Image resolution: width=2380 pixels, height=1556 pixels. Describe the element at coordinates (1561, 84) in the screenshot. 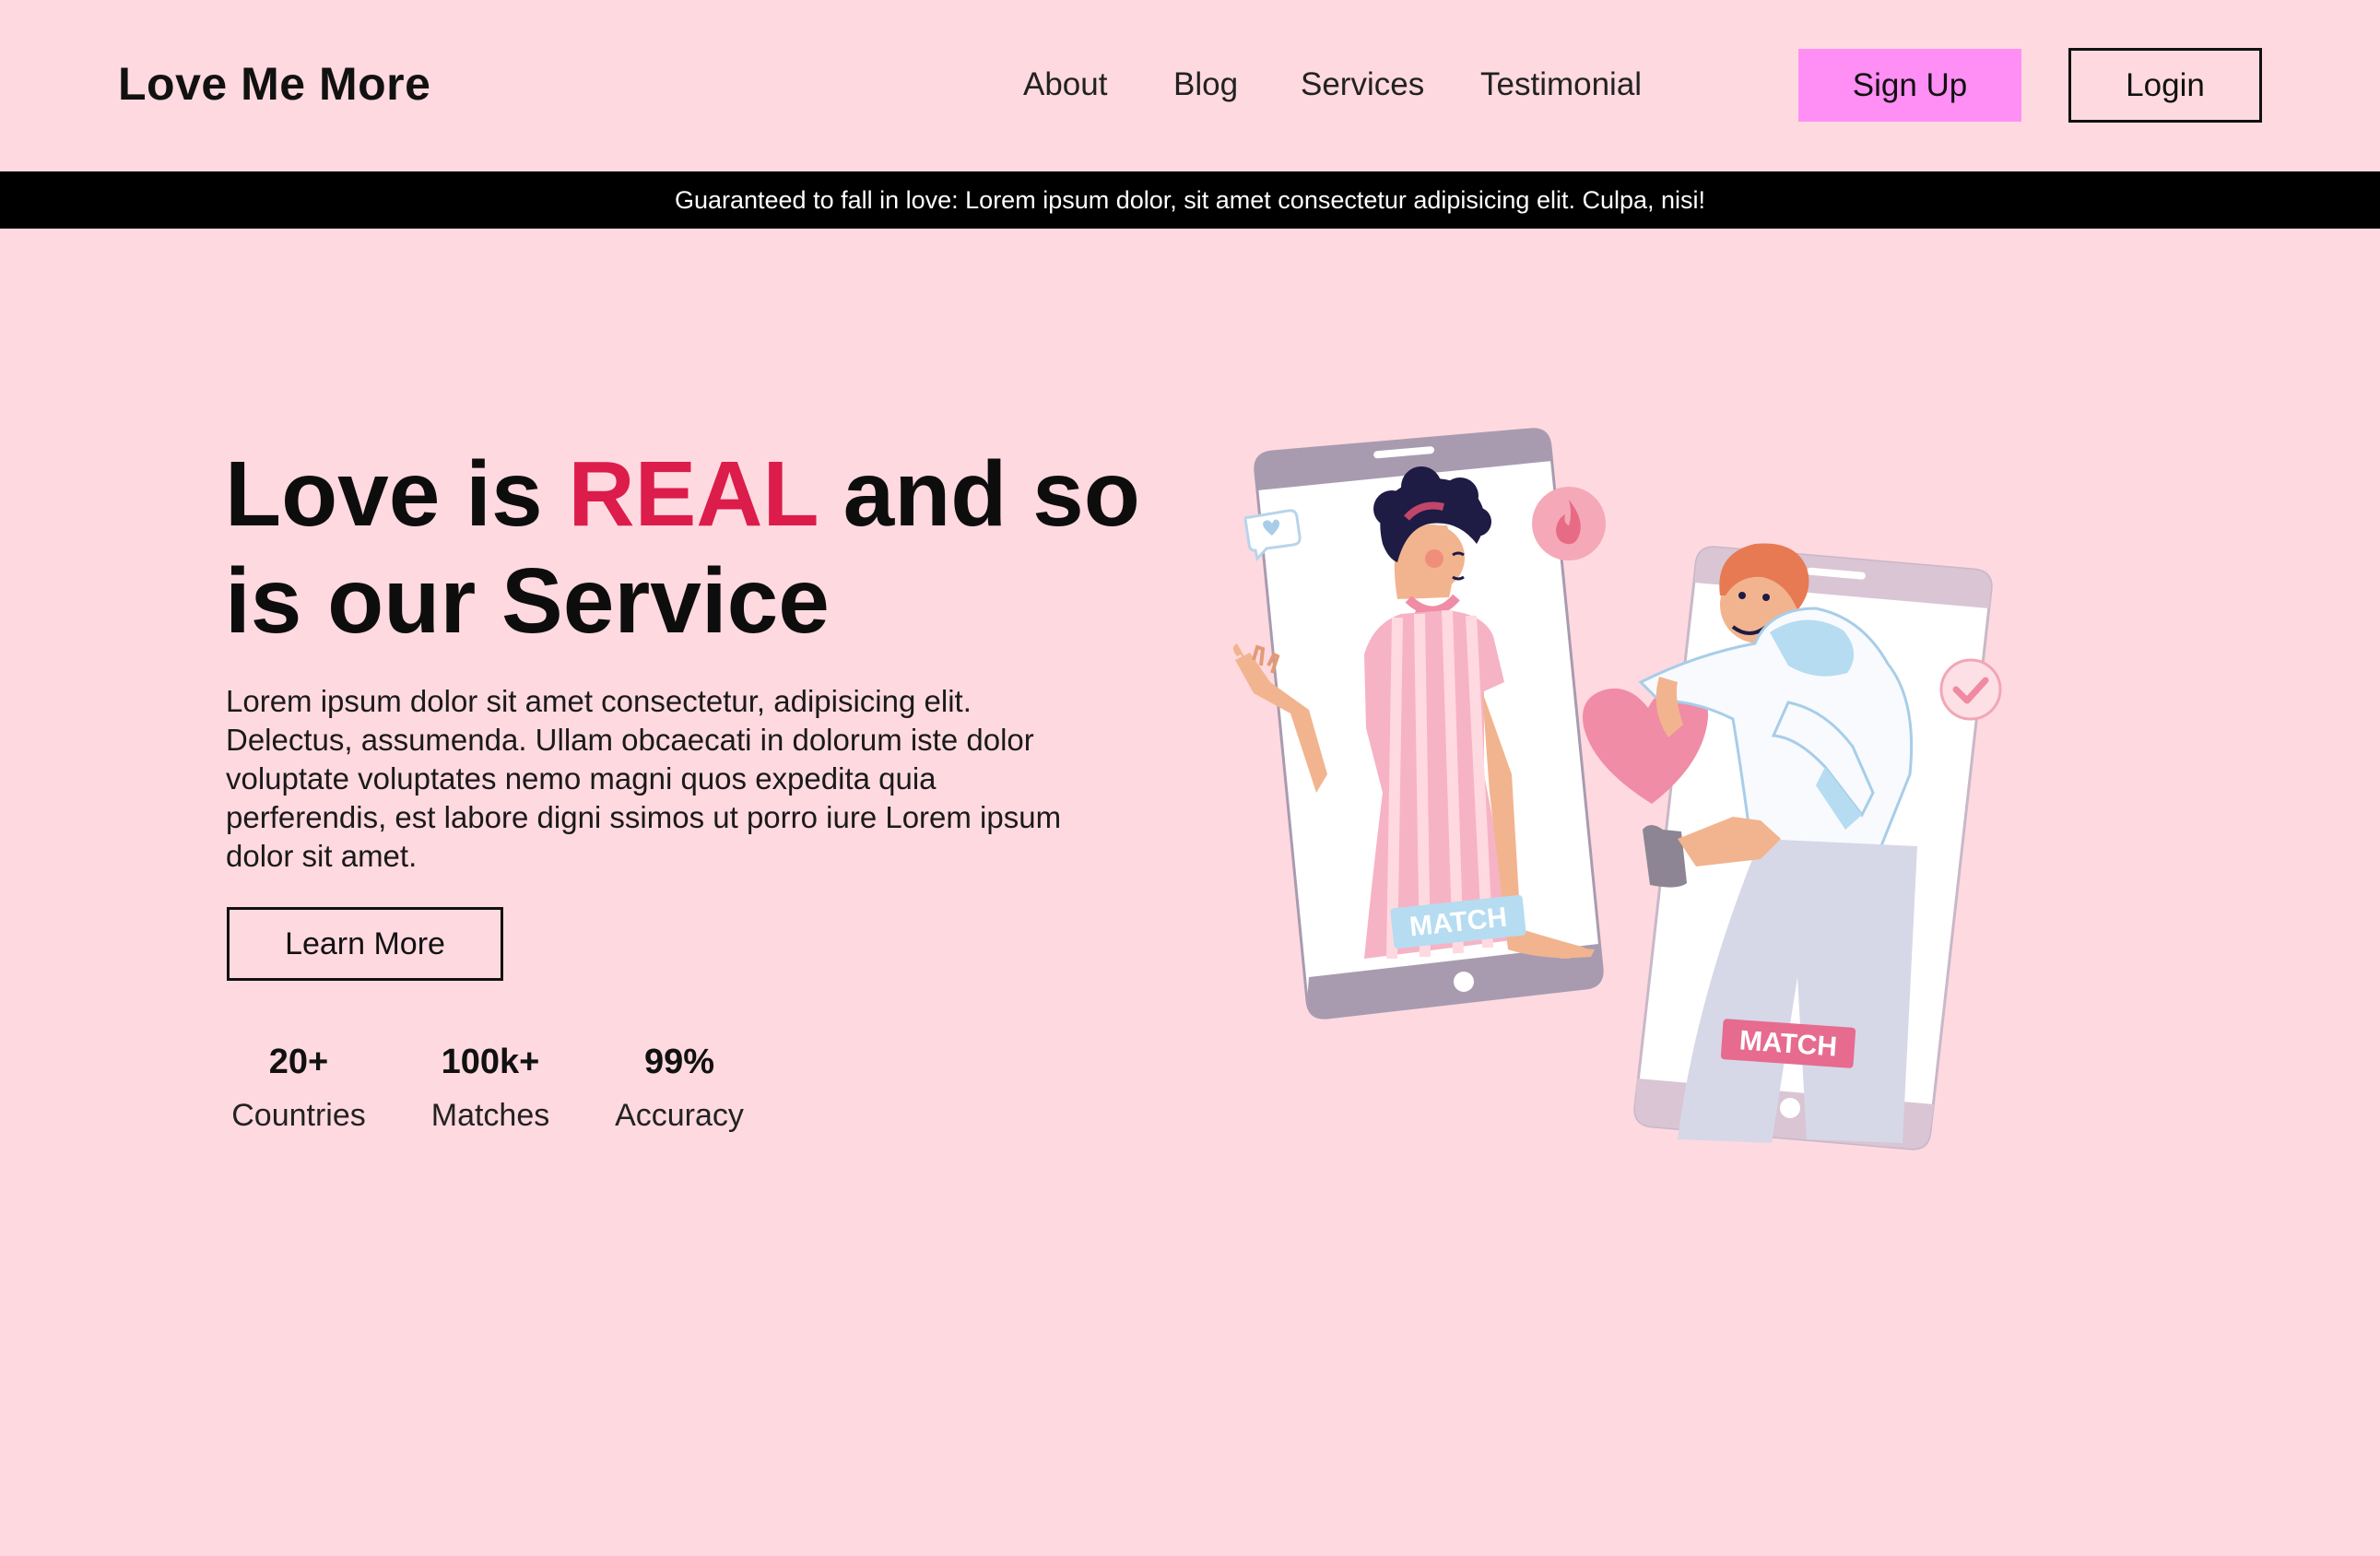

I see `nav-link-testimonial: Testimonial` at that location.